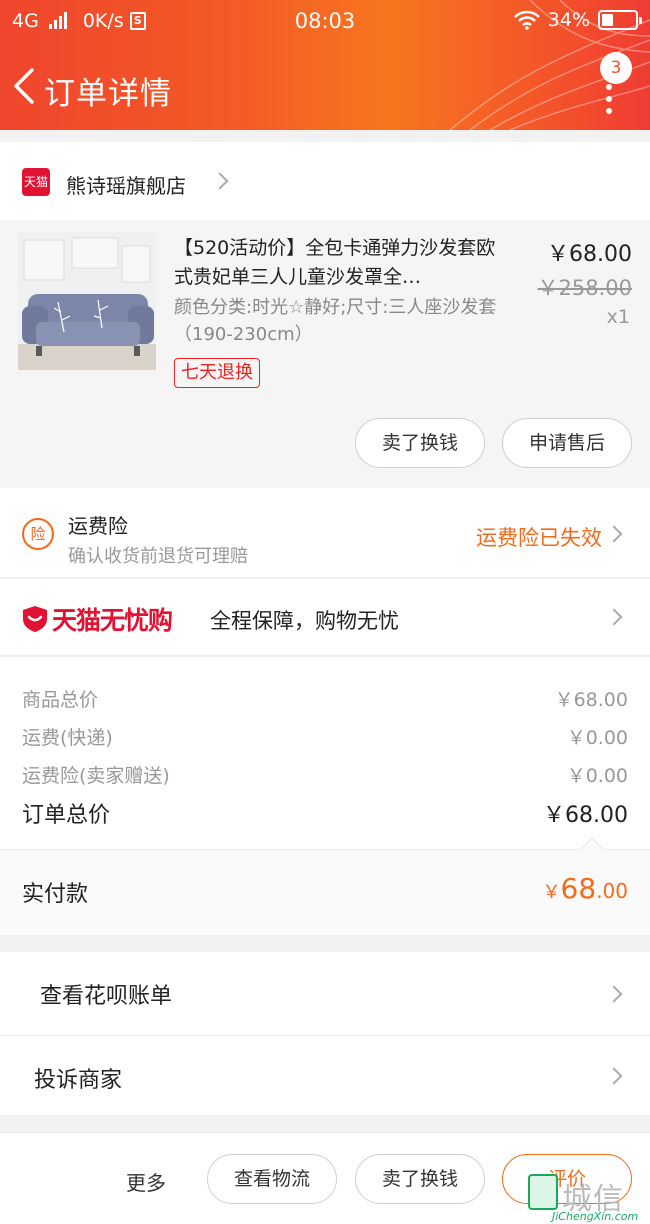 The width and height of the screenshot is (650, 1224). I want to click on complain-merchant-row: 投诉商家, so click(325, 1076).